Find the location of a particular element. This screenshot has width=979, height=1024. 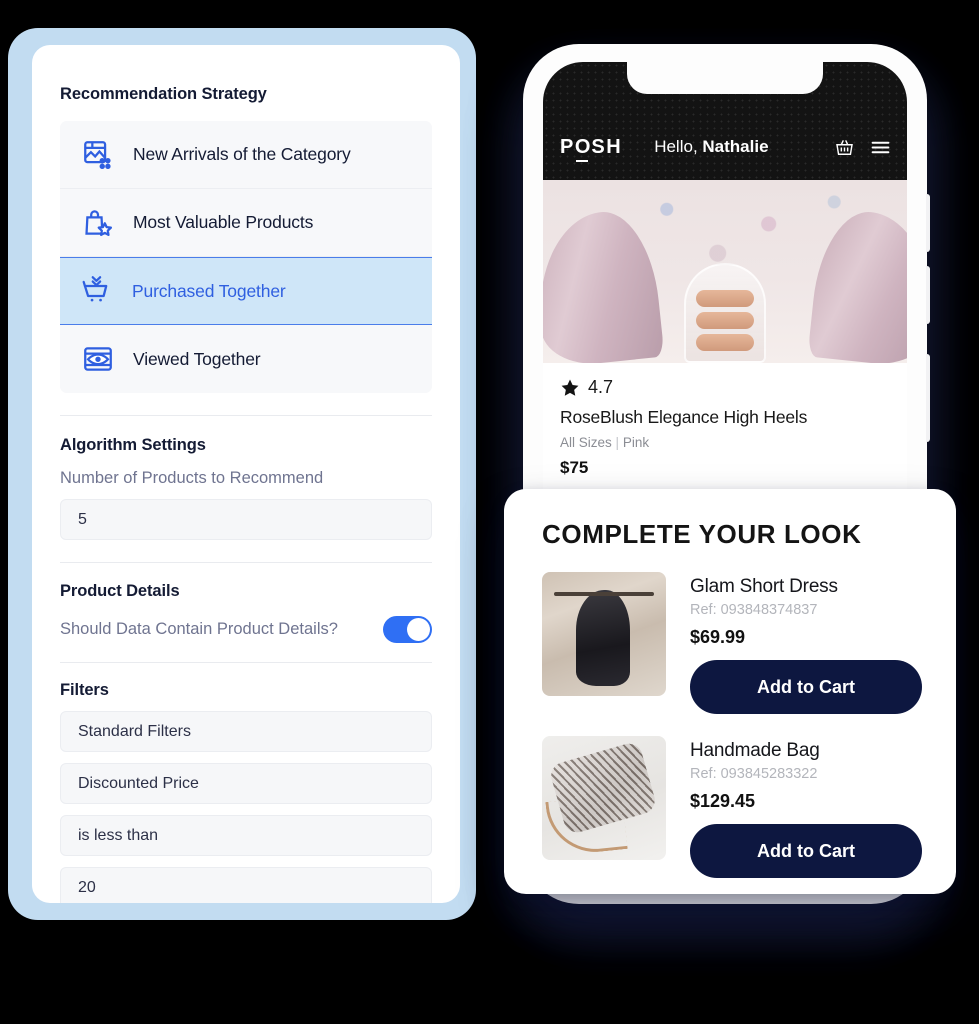

phone-power-button is located at coordinates (928, 398).